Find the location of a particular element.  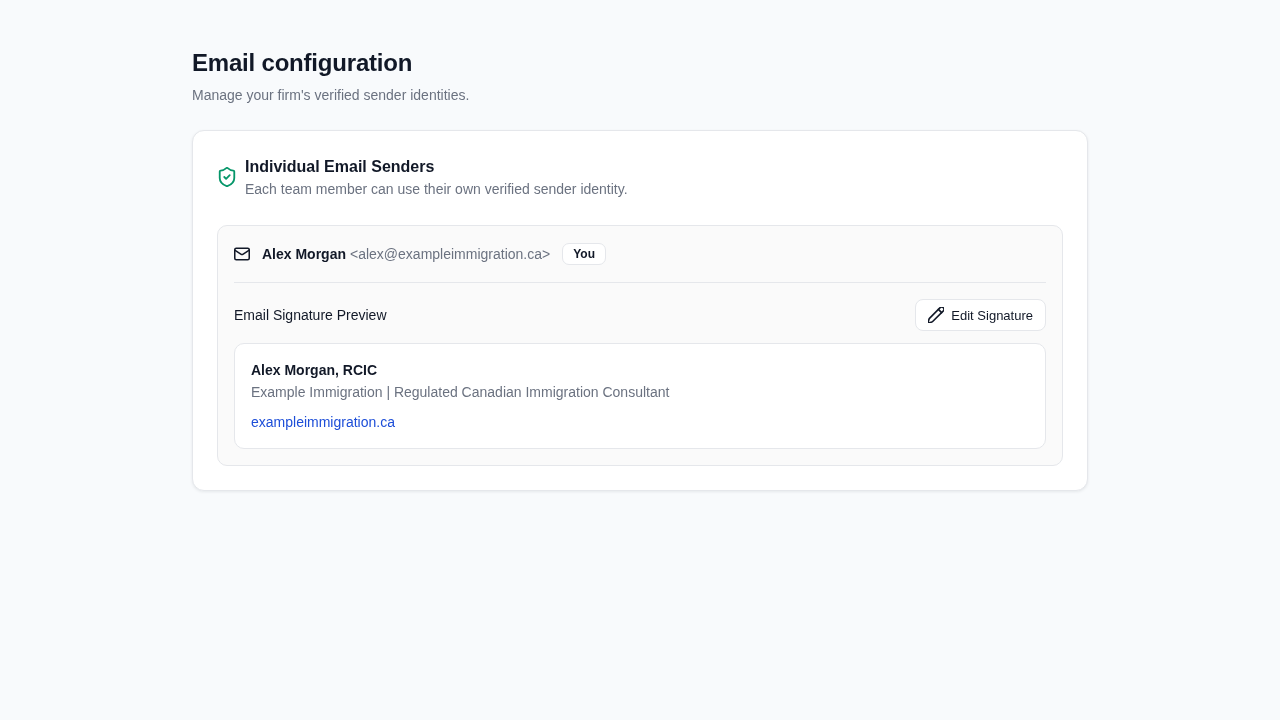

you-tag: You is located at coordinates (584, 254).